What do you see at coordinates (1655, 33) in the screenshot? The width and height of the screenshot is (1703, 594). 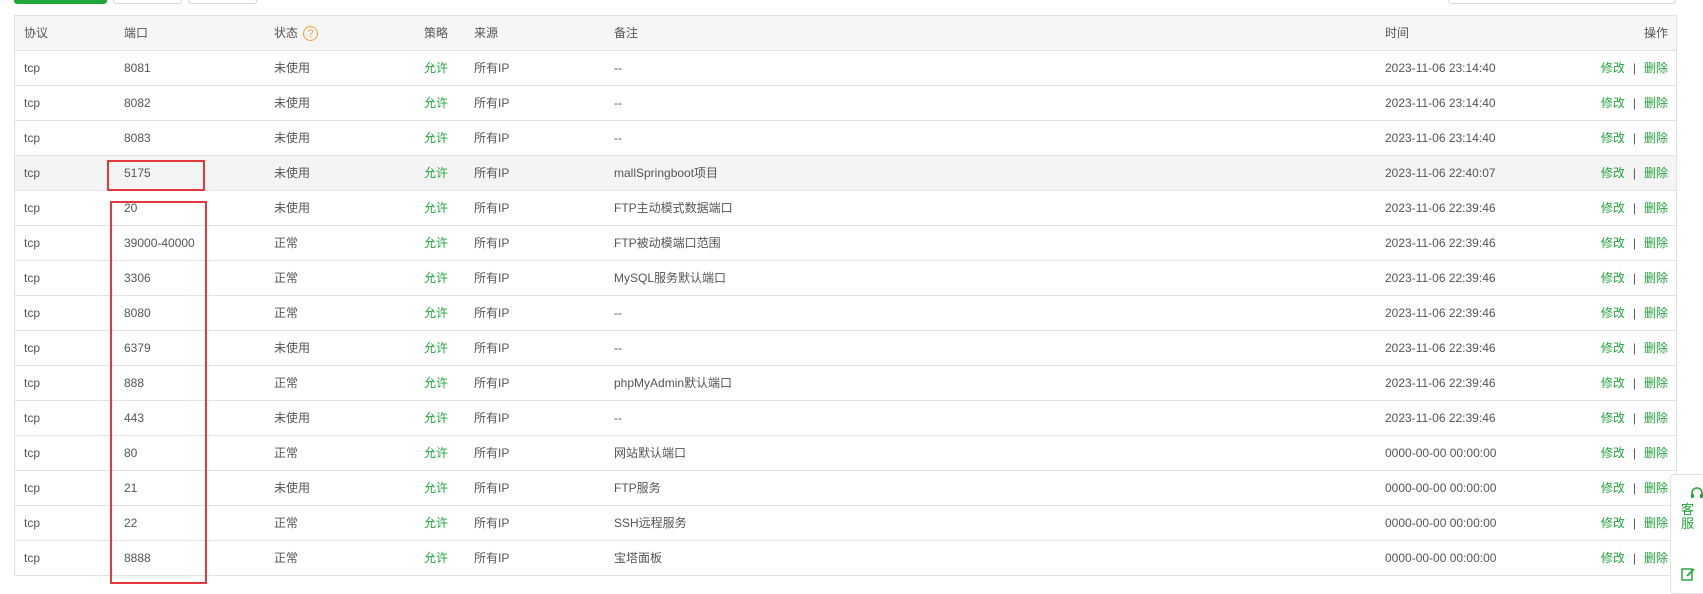 I see `column-header-operations: 操作` at bounding box center [1655, 33].